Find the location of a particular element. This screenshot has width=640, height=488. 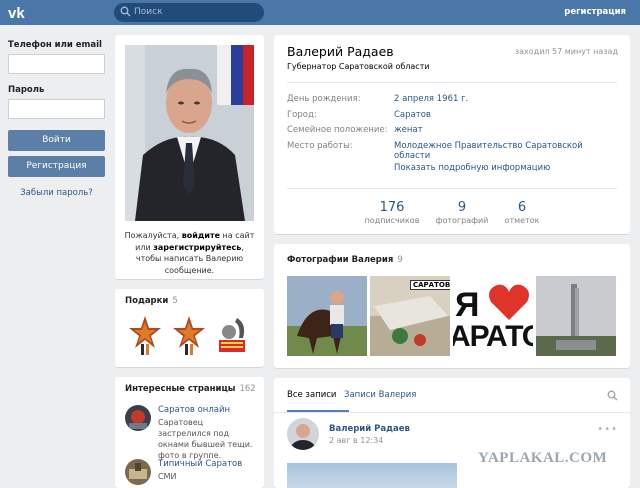

password-label: Пароль is located at coordinates (26, 90).